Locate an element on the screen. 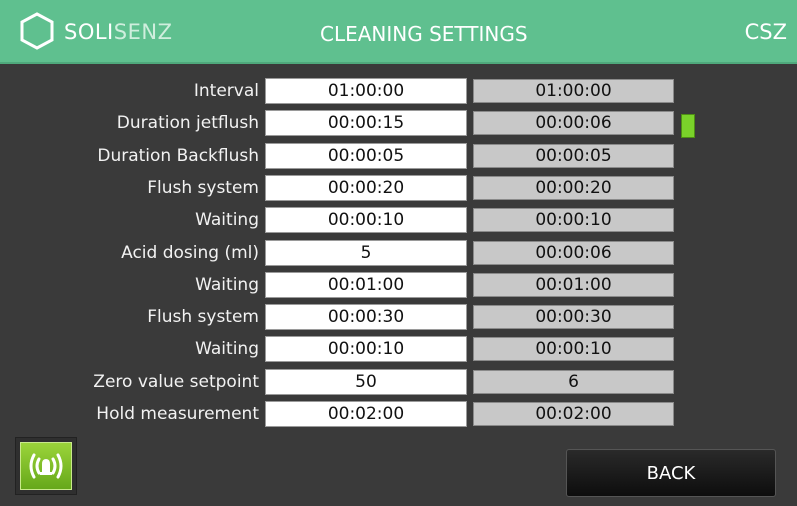 Image resolution: width=797 pixels, height=506 pixels. header-bar: SOLISENZ CLEANING SETTINGS CSZ is located at coordinates (398, 32).